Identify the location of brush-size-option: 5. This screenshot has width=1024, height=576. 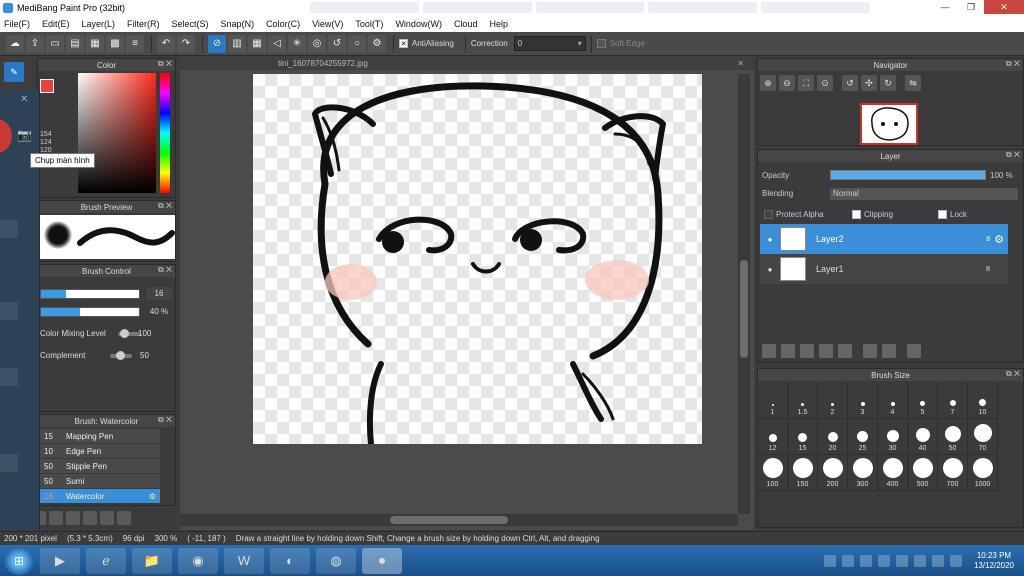
(923, 401).